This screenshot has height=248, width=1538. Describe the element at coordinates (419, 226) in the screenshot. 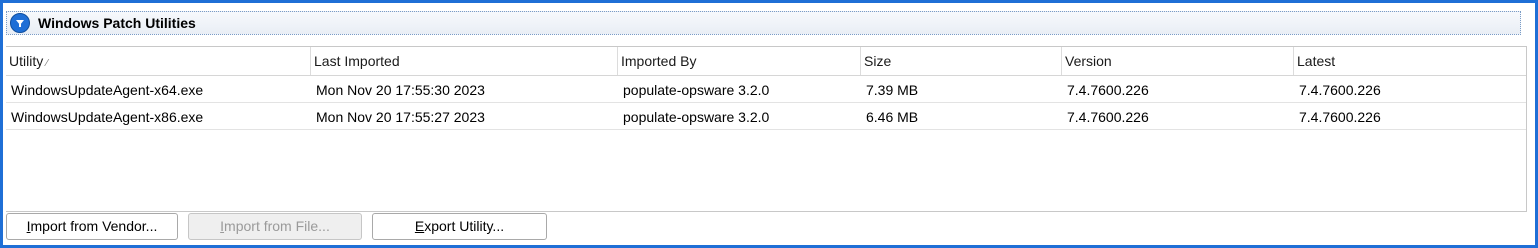

I see `mnemonic: E` at that location.